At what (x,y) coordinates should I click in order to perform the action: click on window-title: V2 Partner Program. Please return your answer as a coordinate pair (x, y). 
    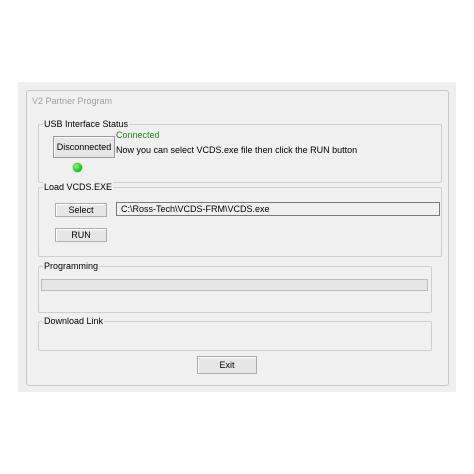
    Looking at the image, I should click on (72, 101).